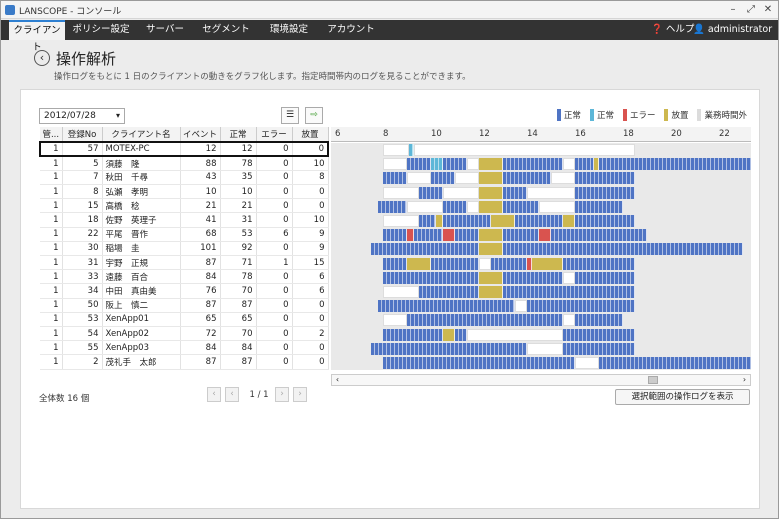 The image size is (779, 519). What do you see at coordinates (184, 277) in the screenshot?
I see `table-row: 1 33 遠藤 百合 84 78 0 6` at bounding box center [184, 277].